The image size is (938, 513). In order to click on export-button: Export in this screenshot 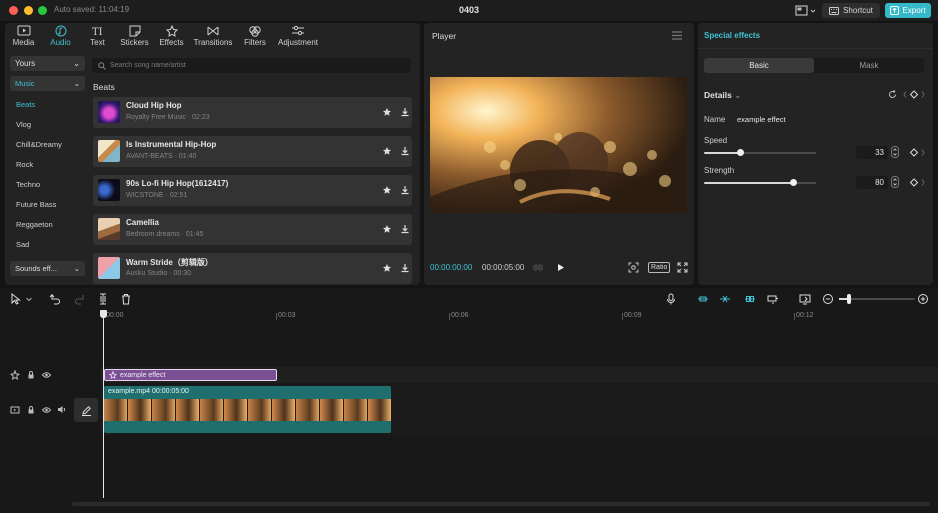, I will do `click(908, 10)`.